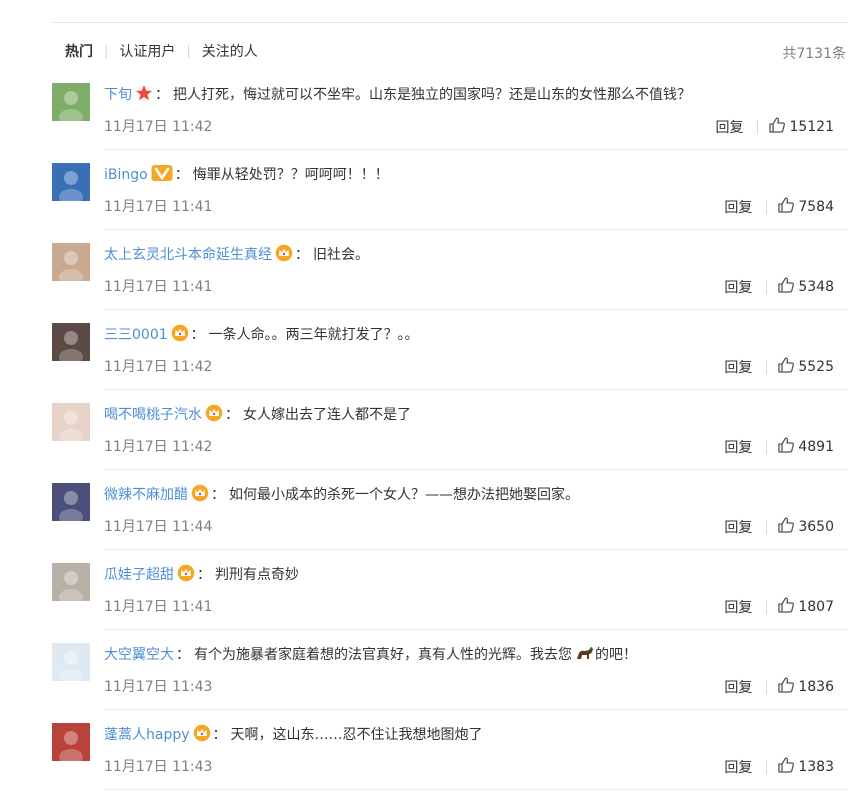 The height and width of the screenshot is (791, 864). I want to click on like-button: 7584, so click(805, 207).